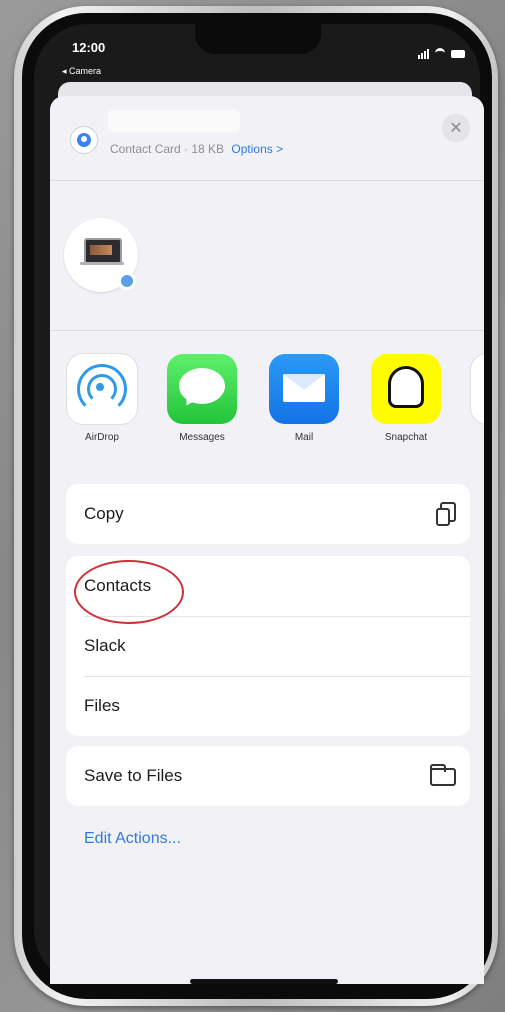  Describe the element at coordinates (102, 389) in the screenshot. I see `airdrop-icon` at that location.